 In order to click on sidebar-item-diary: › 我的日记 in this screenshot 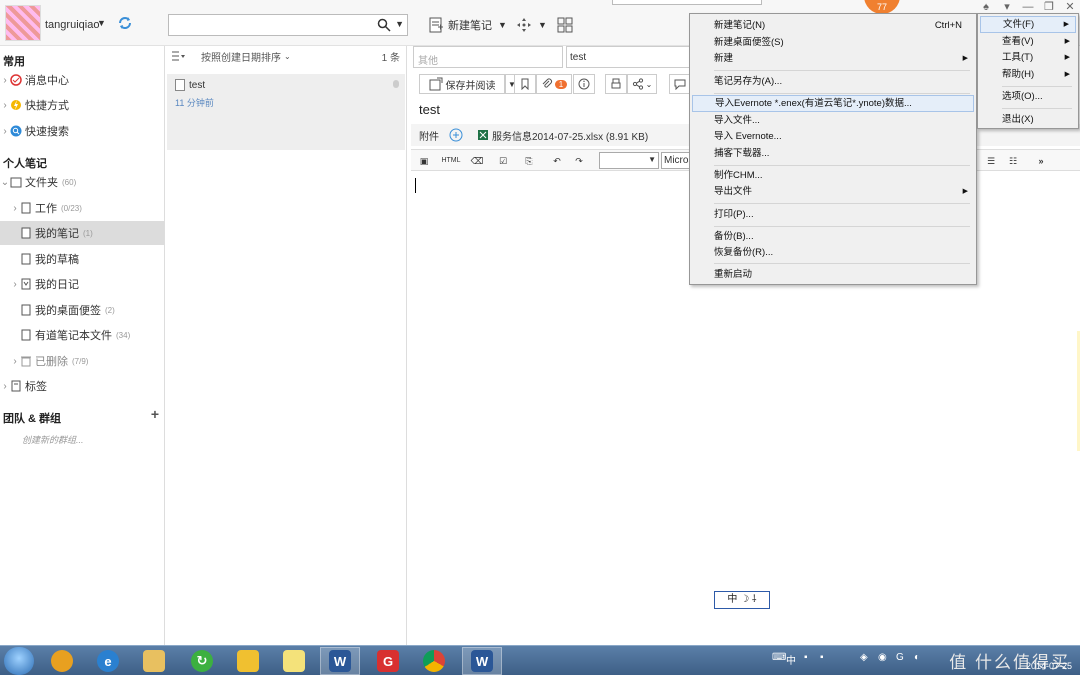, I will do `click(82, 284)`.